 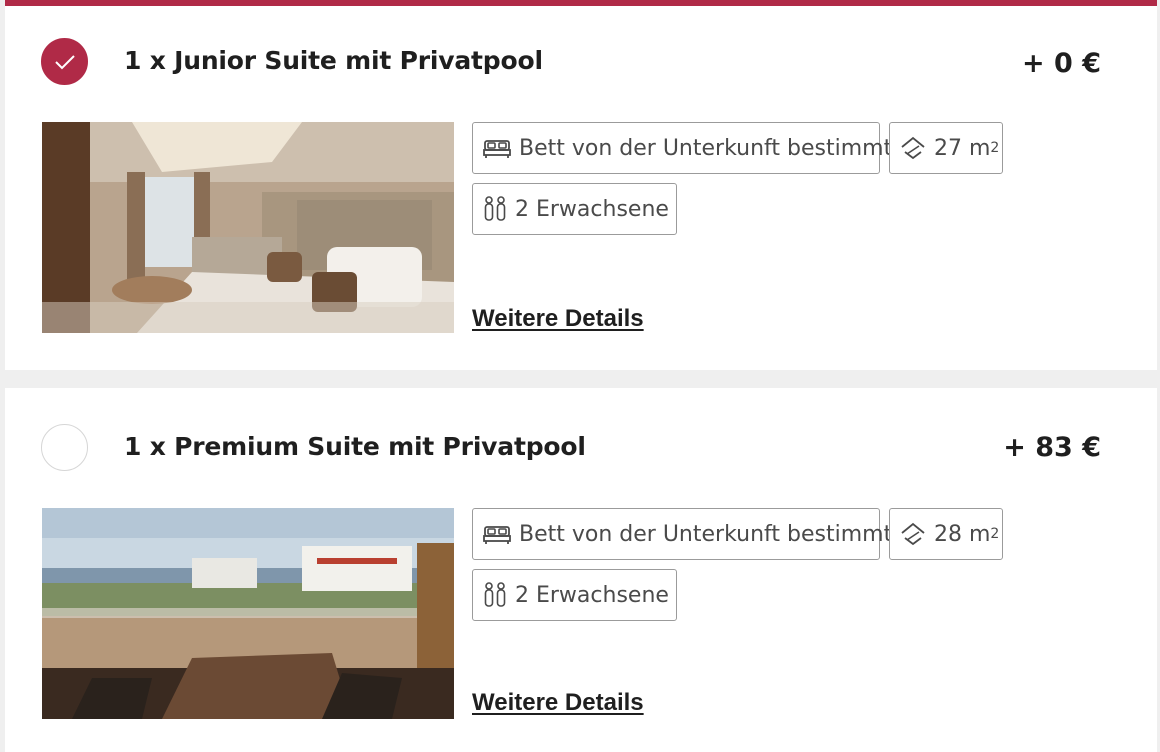 I want to click on checkmark-icon, so click(x=64, y=61).